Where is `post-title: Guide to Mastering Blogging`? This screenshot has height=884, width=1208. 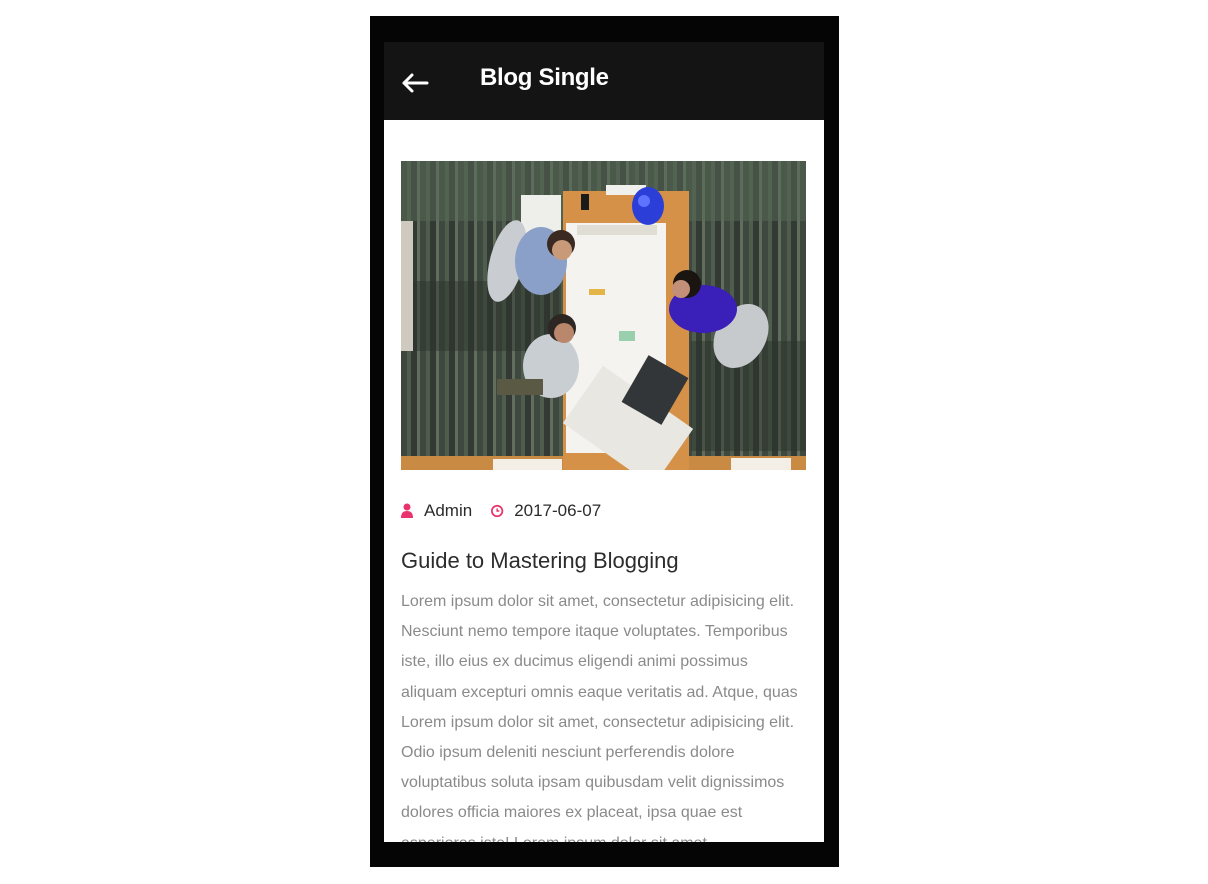 post-title: Guide to Mastering Blogging is located at coordinates (540, 560).